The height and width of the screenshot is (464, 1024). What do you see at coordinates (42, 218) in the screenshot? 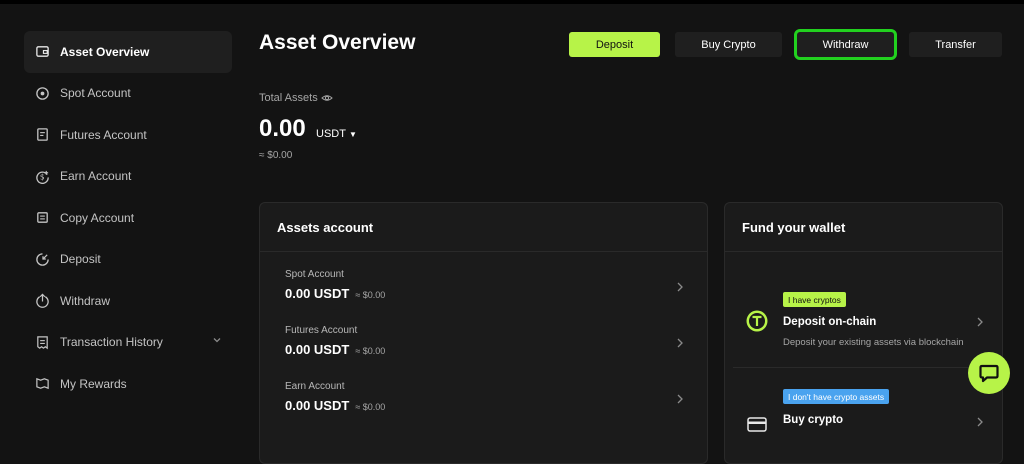
I see `copy-icon` at bounding box center [42, 218].